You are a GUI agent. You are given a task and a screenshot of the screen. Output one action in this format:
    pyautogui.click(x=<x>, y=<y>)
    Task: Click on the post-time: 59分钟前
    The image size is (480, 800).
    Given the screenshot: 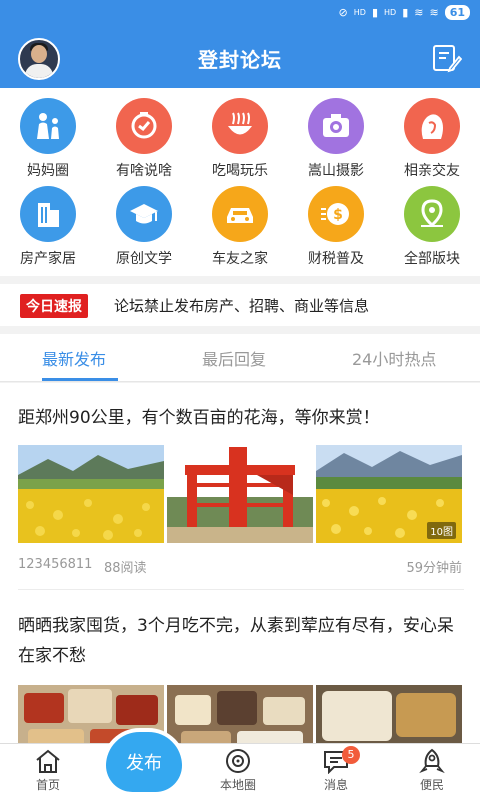 What is the action you would take?
    pyautogui.click(x=434, y=568)
    